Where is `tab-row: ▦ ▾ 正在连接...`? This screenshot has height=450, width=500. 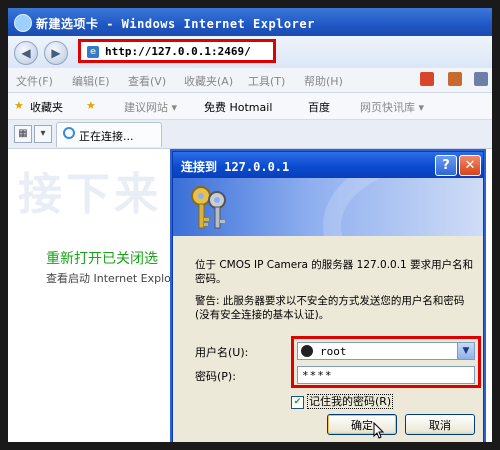 tab-row: ▦ ▾ 正在连接... is located at coordinates (250, 134).